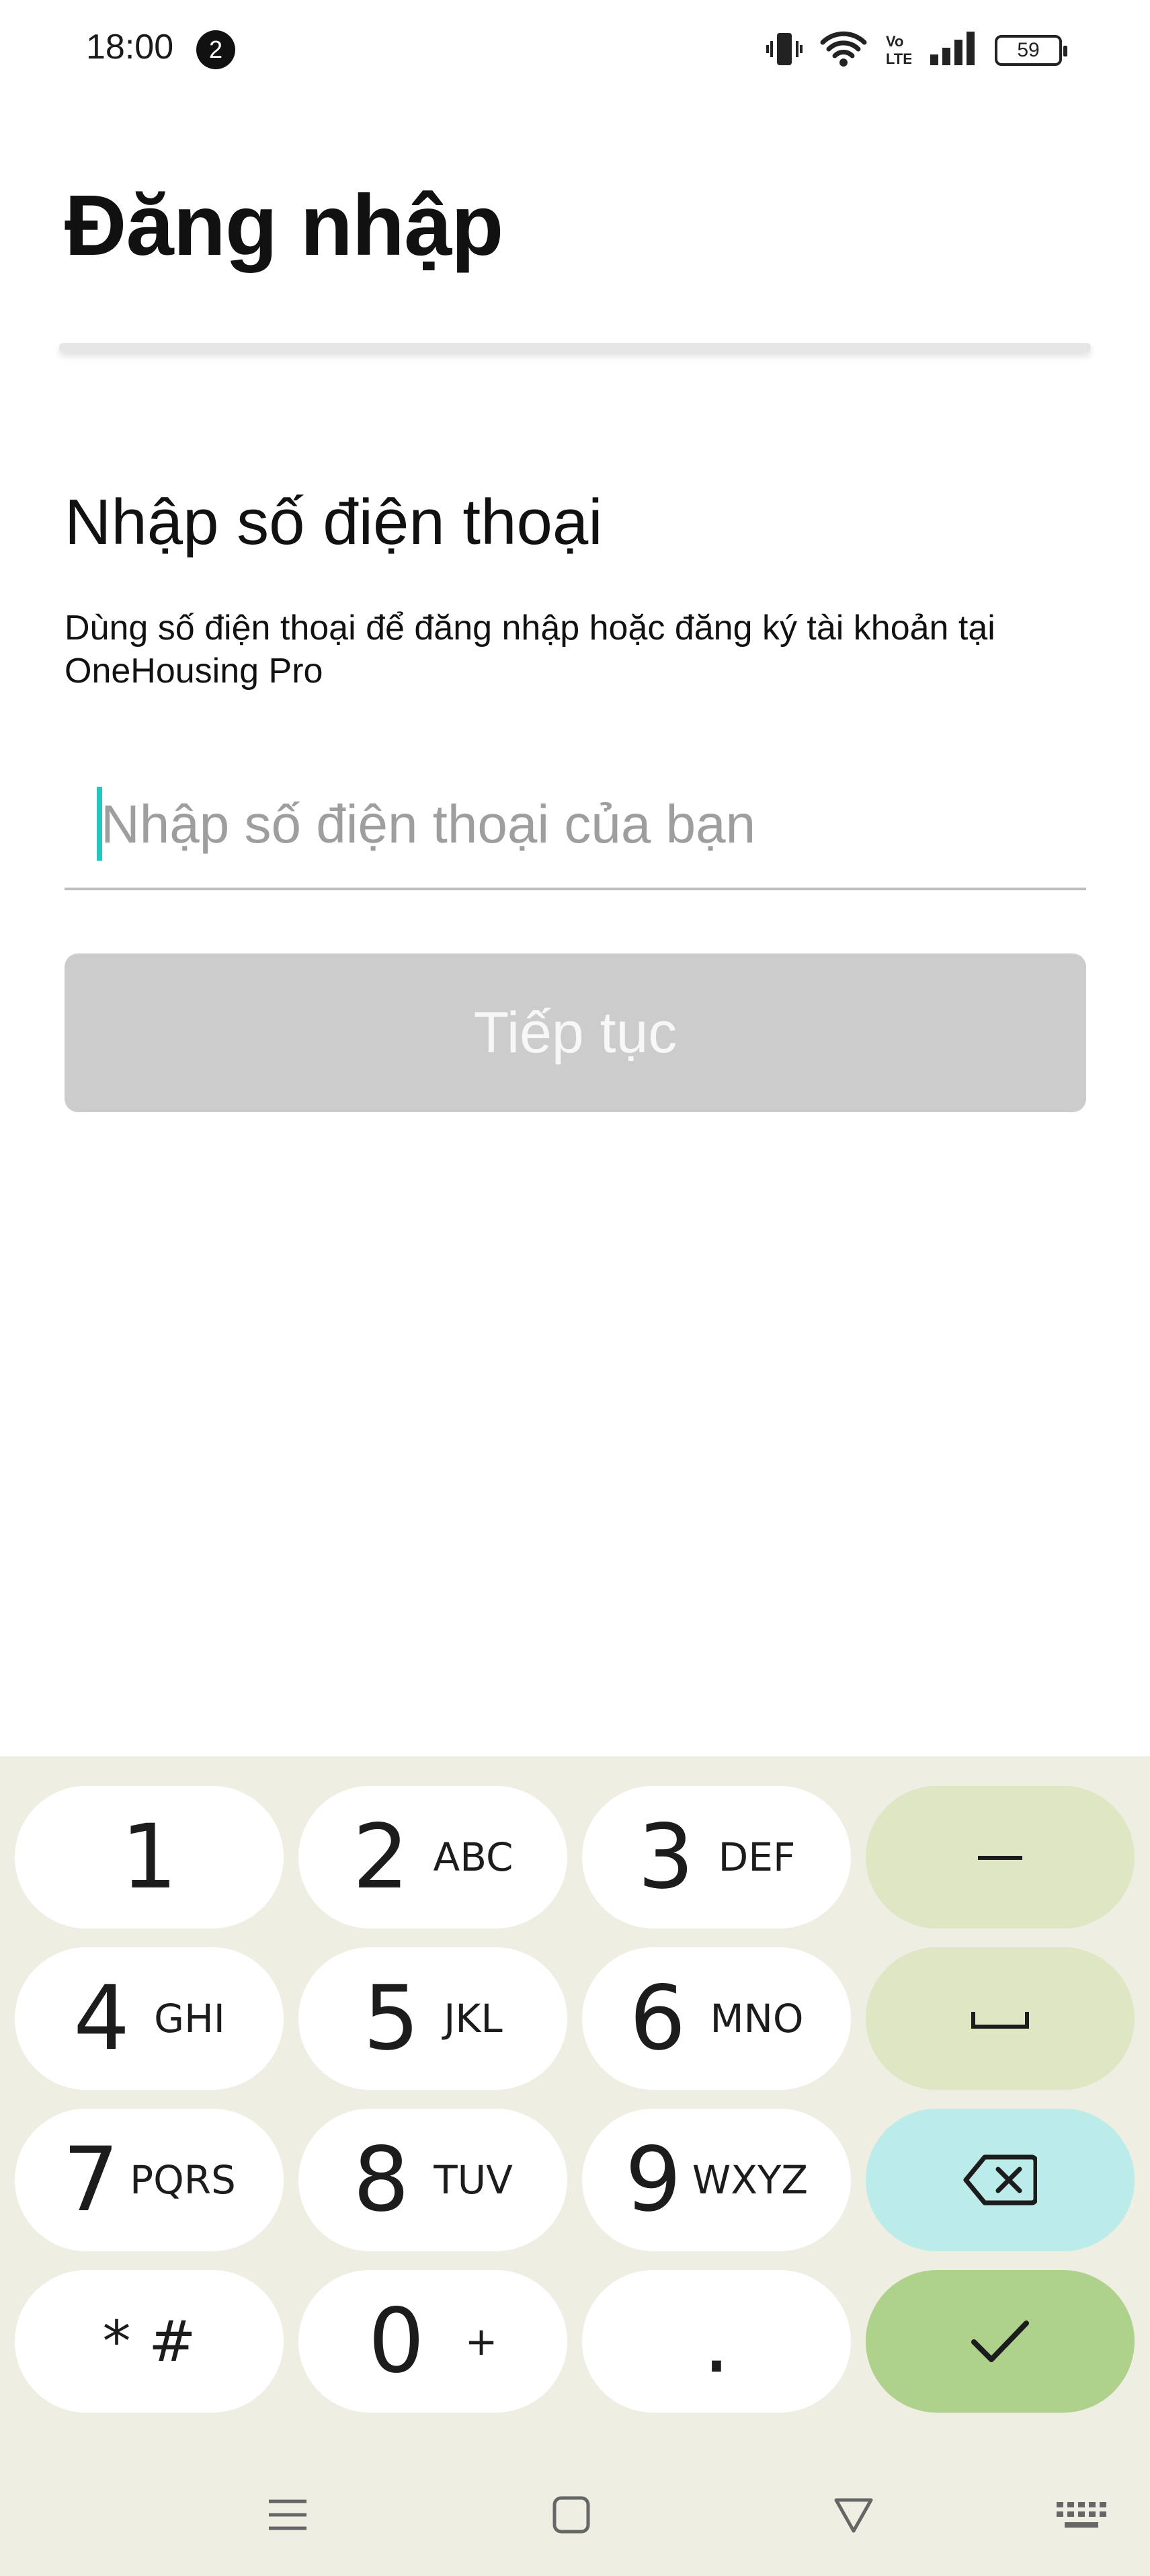 The image size is (1150, 2576). I want to click on key-8: 8 TUV, so click(432, 2180).